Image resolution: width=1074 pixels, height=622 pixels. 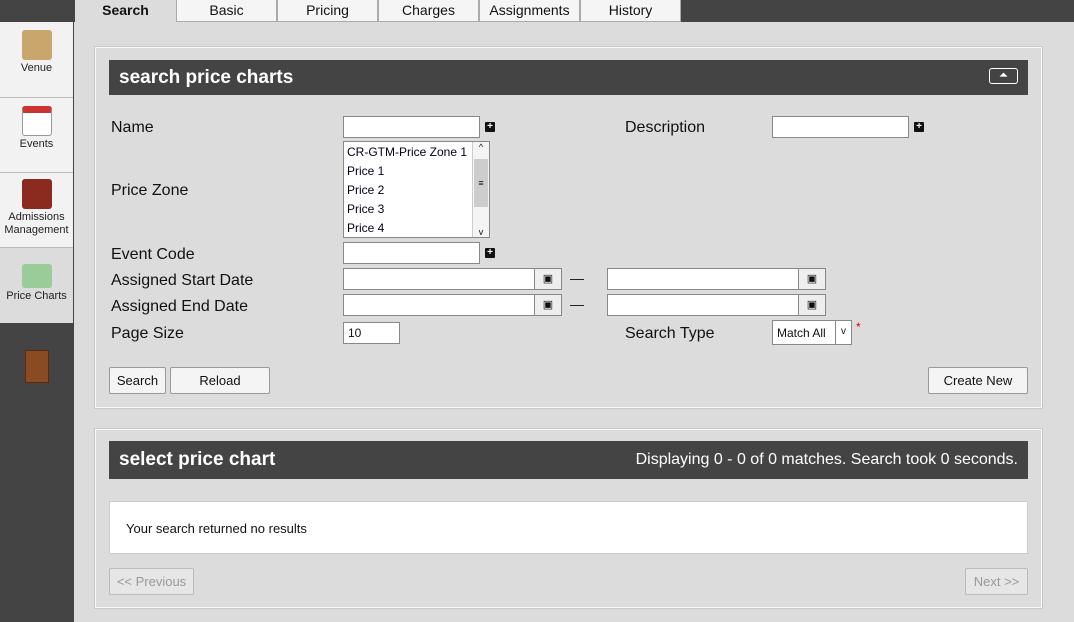 I want to click on description-input, so click(x=840, y=127).